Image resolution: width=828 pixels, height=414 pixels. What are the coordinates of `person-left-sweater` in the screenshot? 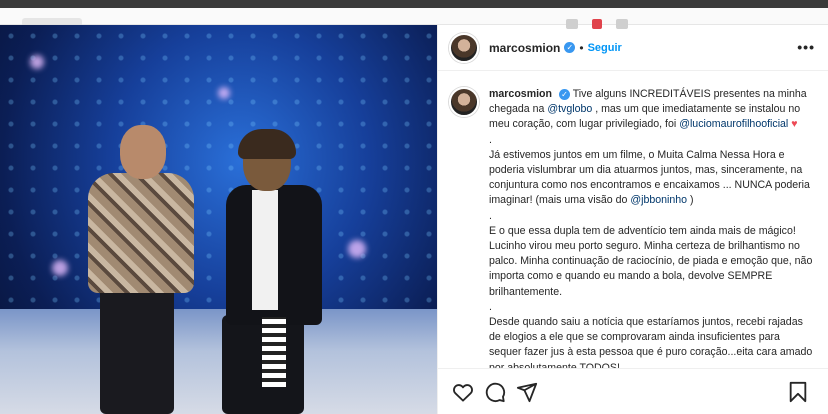 It's located at (141, 233).